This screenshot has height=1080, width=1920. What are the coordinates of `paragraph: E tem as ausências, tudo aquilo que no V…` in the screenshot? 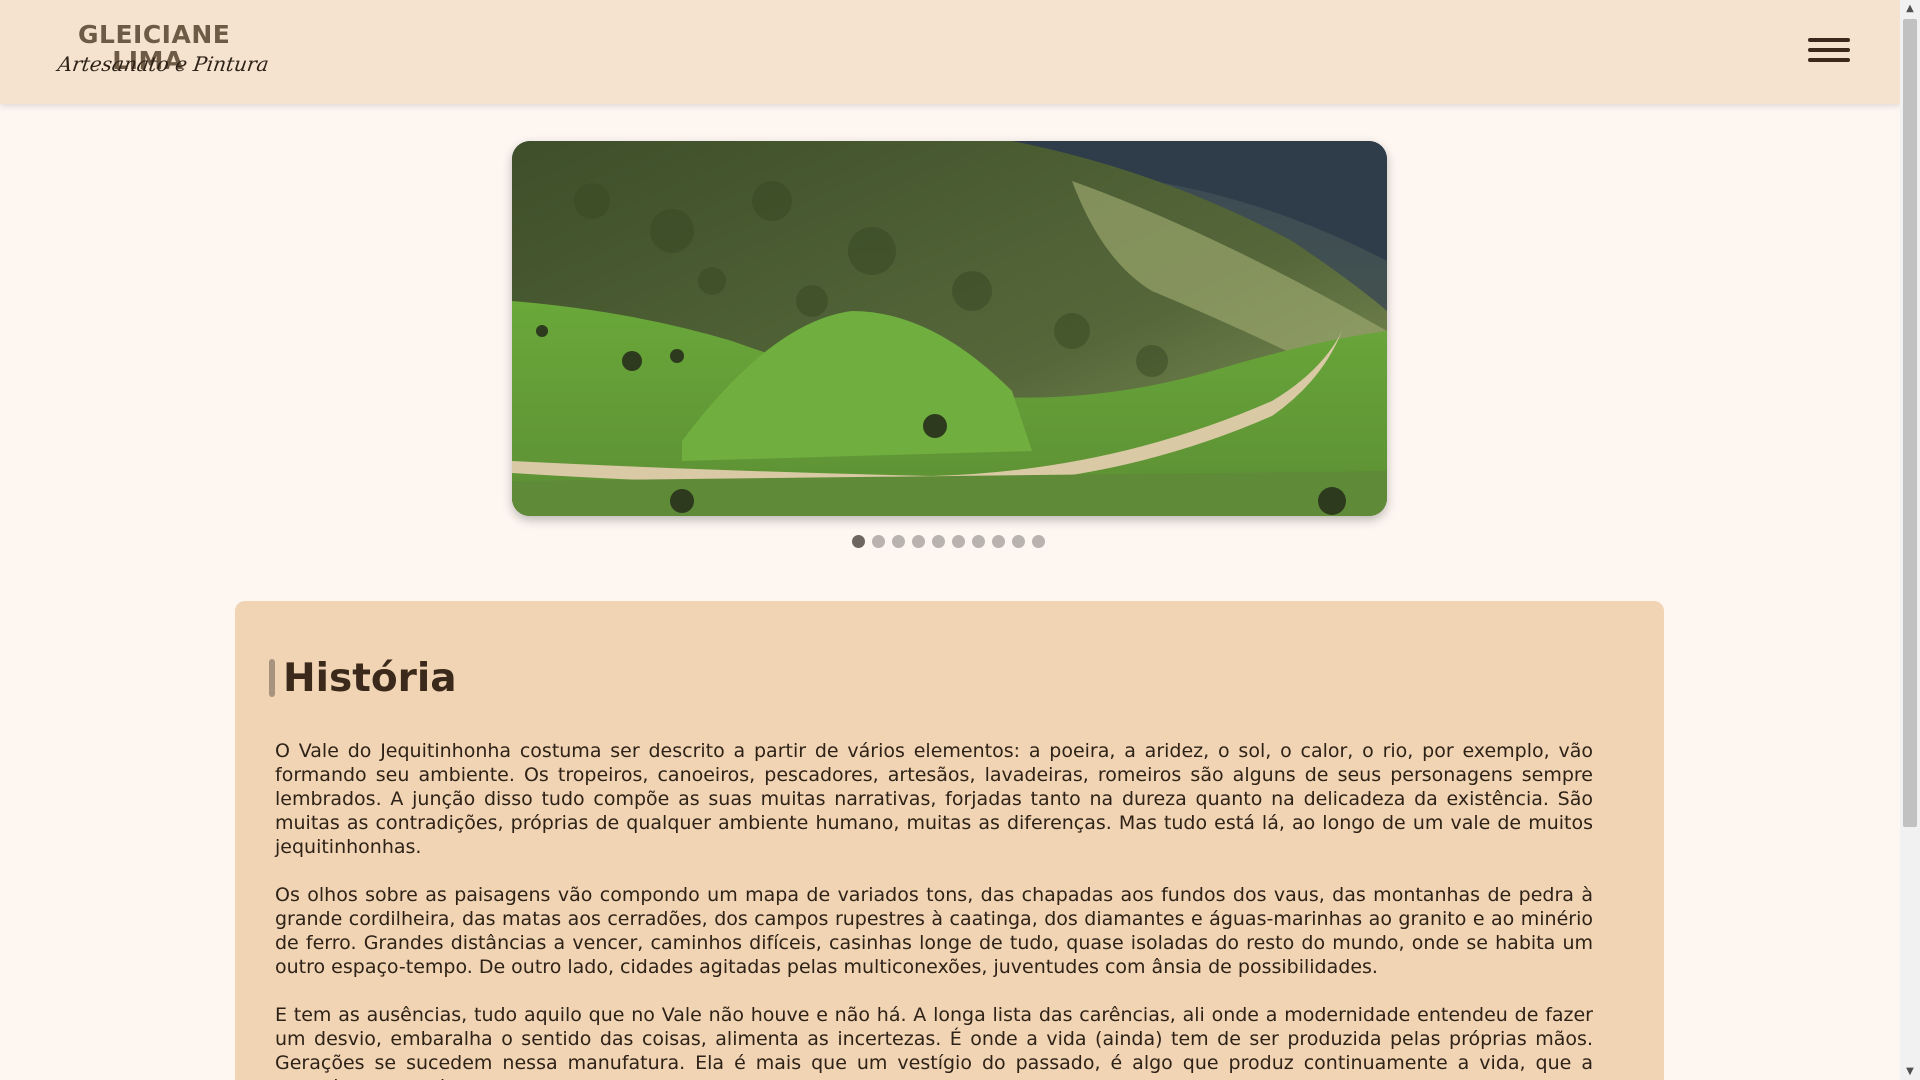 It's located at (934, 1042).